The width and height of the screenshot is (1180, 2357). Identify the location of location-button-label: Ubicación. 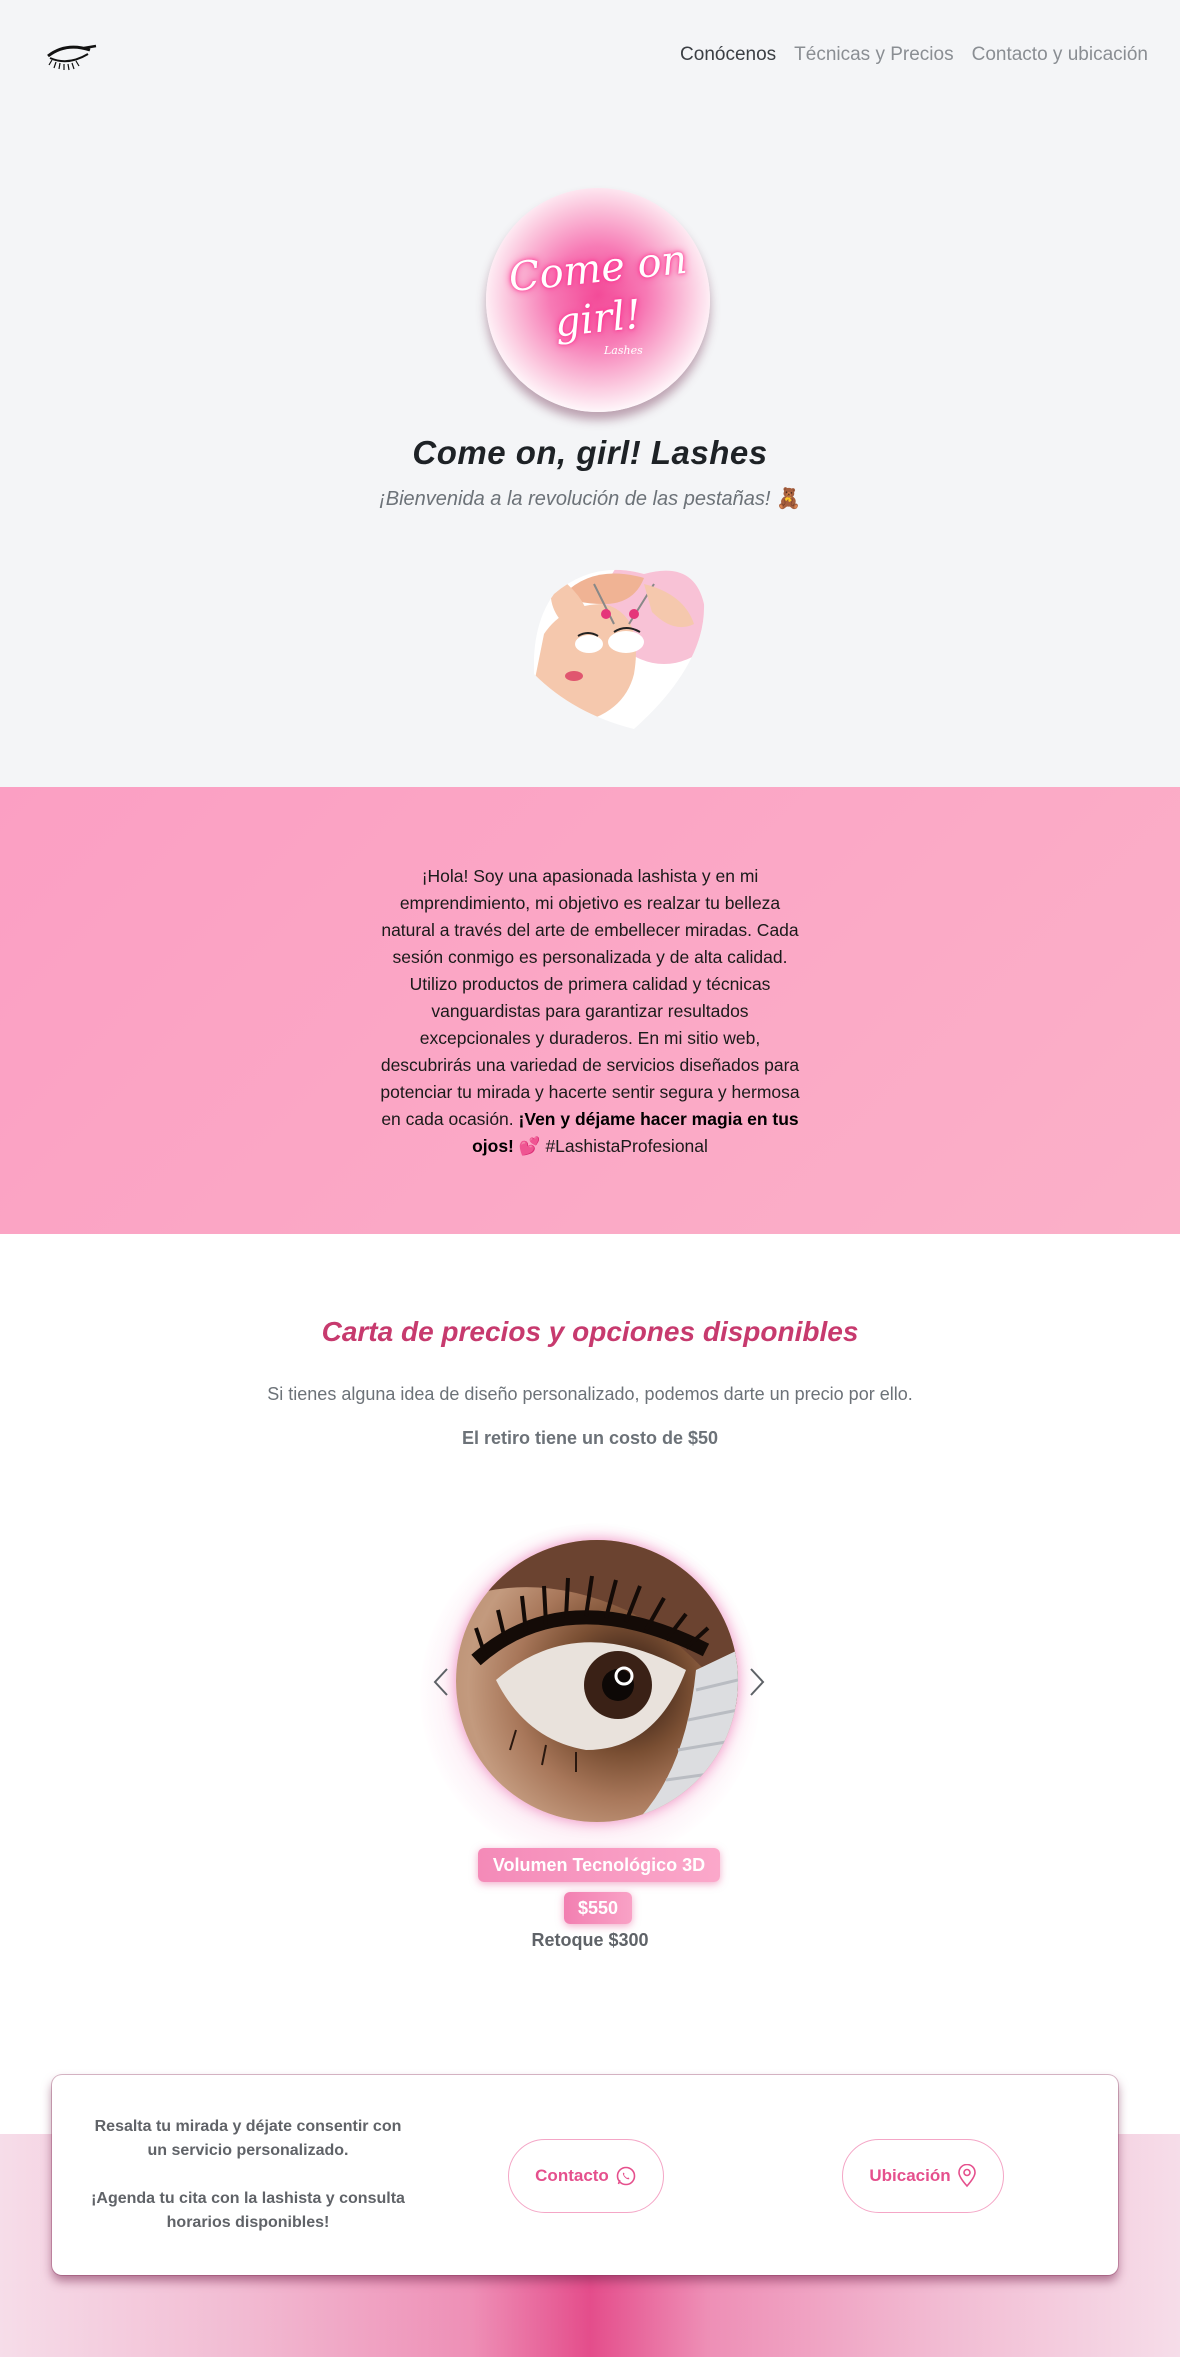
(910, 2175).